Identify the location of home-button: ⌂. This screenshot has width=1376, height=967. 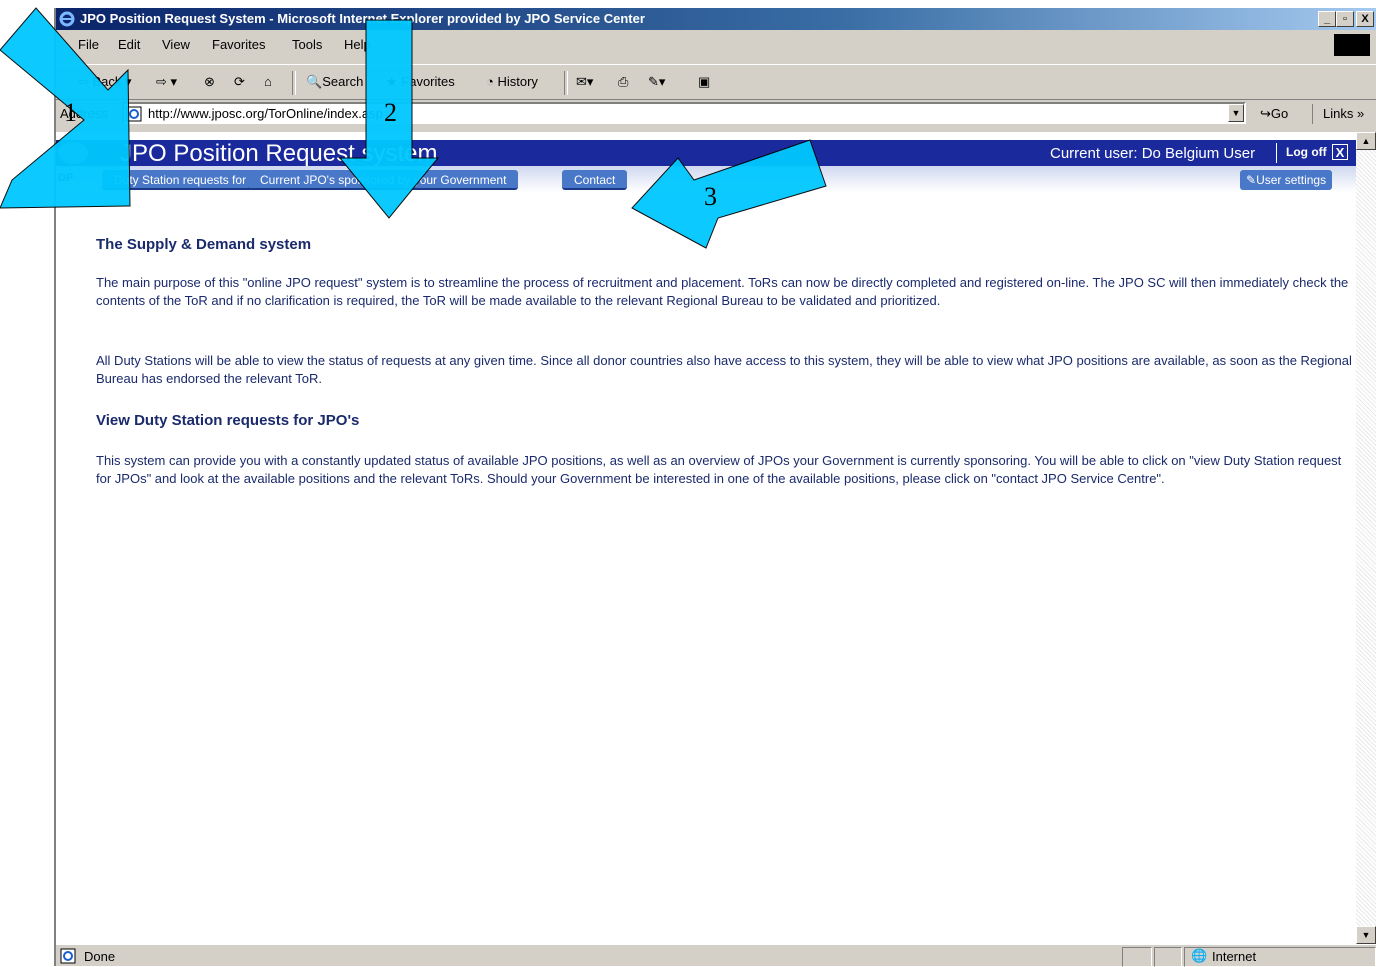
(268, 81).